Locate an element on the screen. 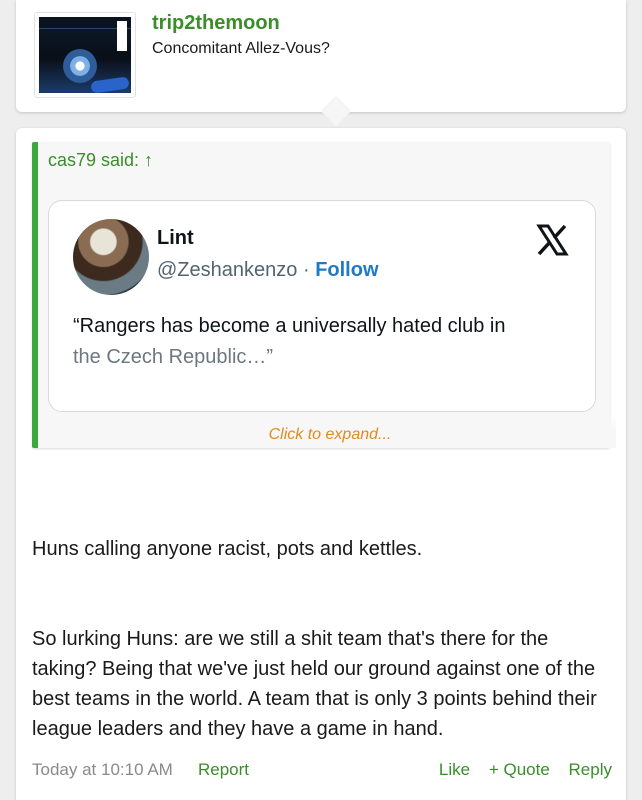 The height and width of the screenshot is (800, 642). report-link: Report is located at coordinates (223, 770).